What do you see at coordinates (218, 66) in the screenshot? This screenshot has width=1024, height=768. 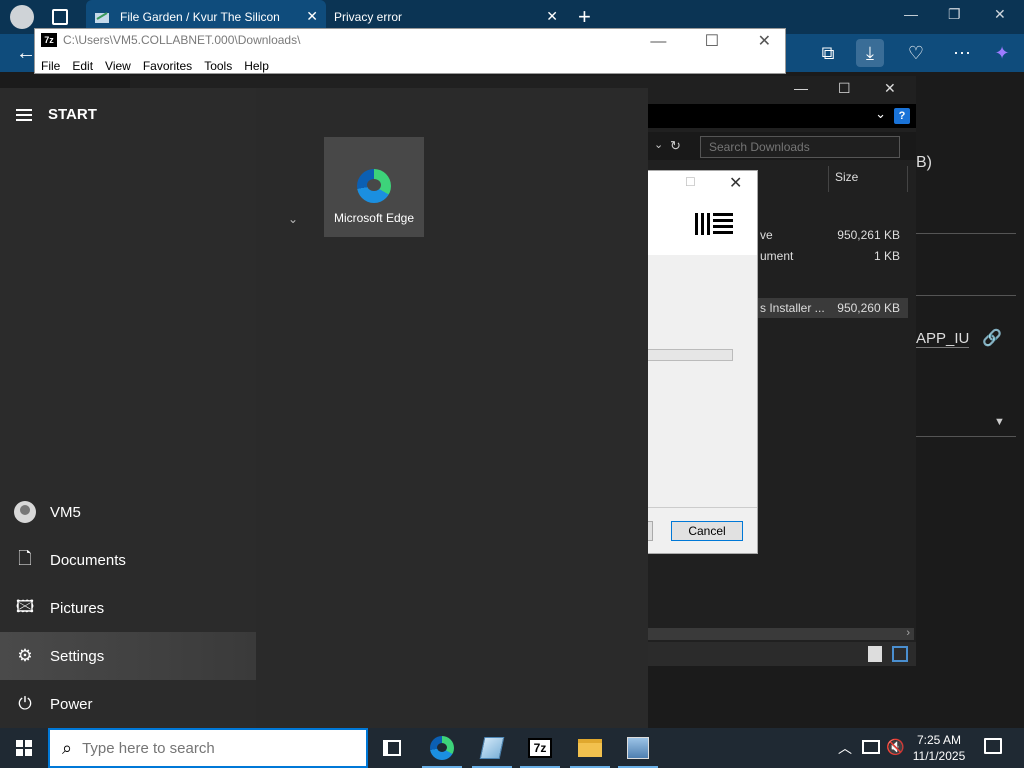 I see `menu-tools: Tools` at bounding box center [218, 66].